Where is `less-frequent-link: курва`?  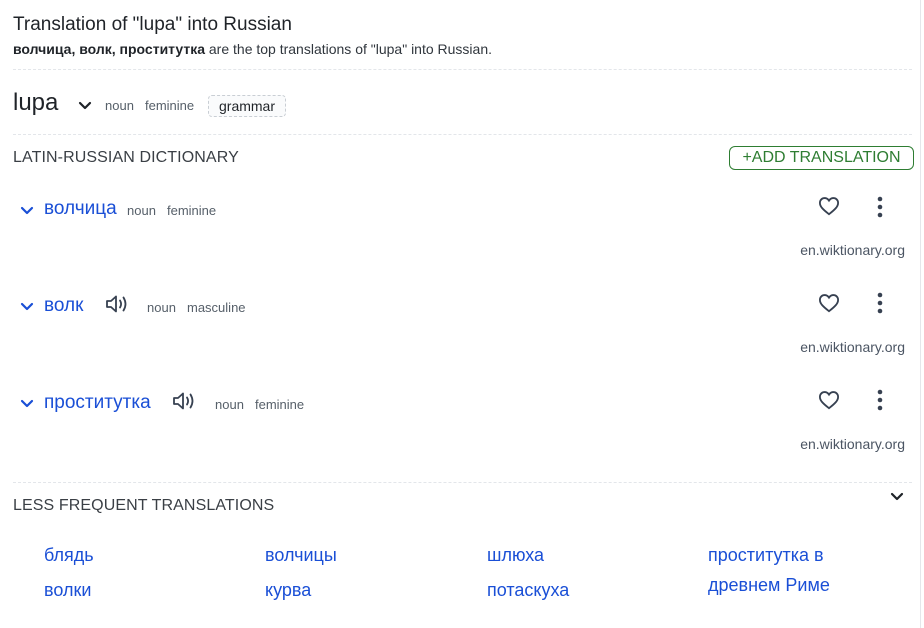
less-frequent-link: курва is located at coordinates (288, 590).